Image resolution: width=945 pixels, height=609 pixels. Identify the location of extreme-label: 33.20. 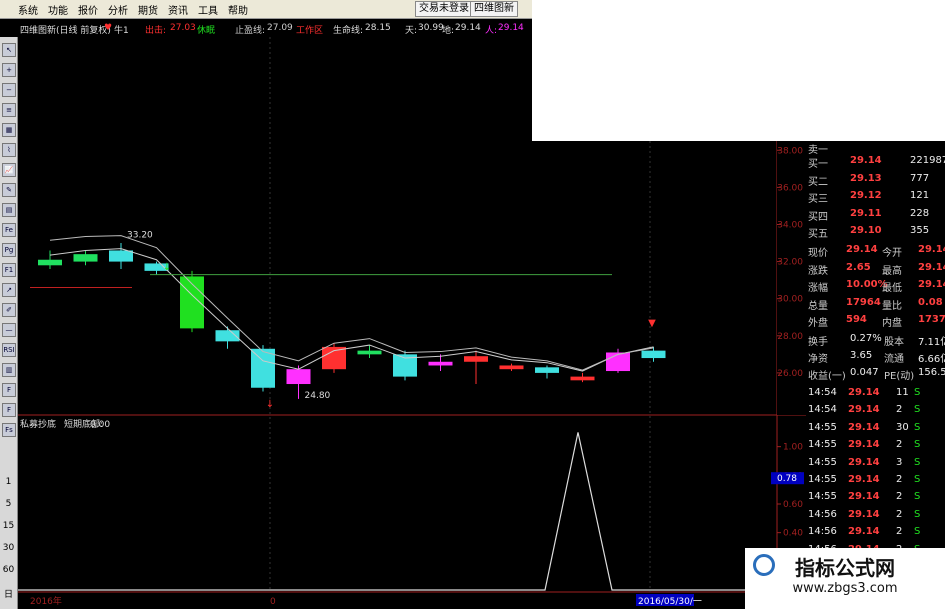
(140, 235).